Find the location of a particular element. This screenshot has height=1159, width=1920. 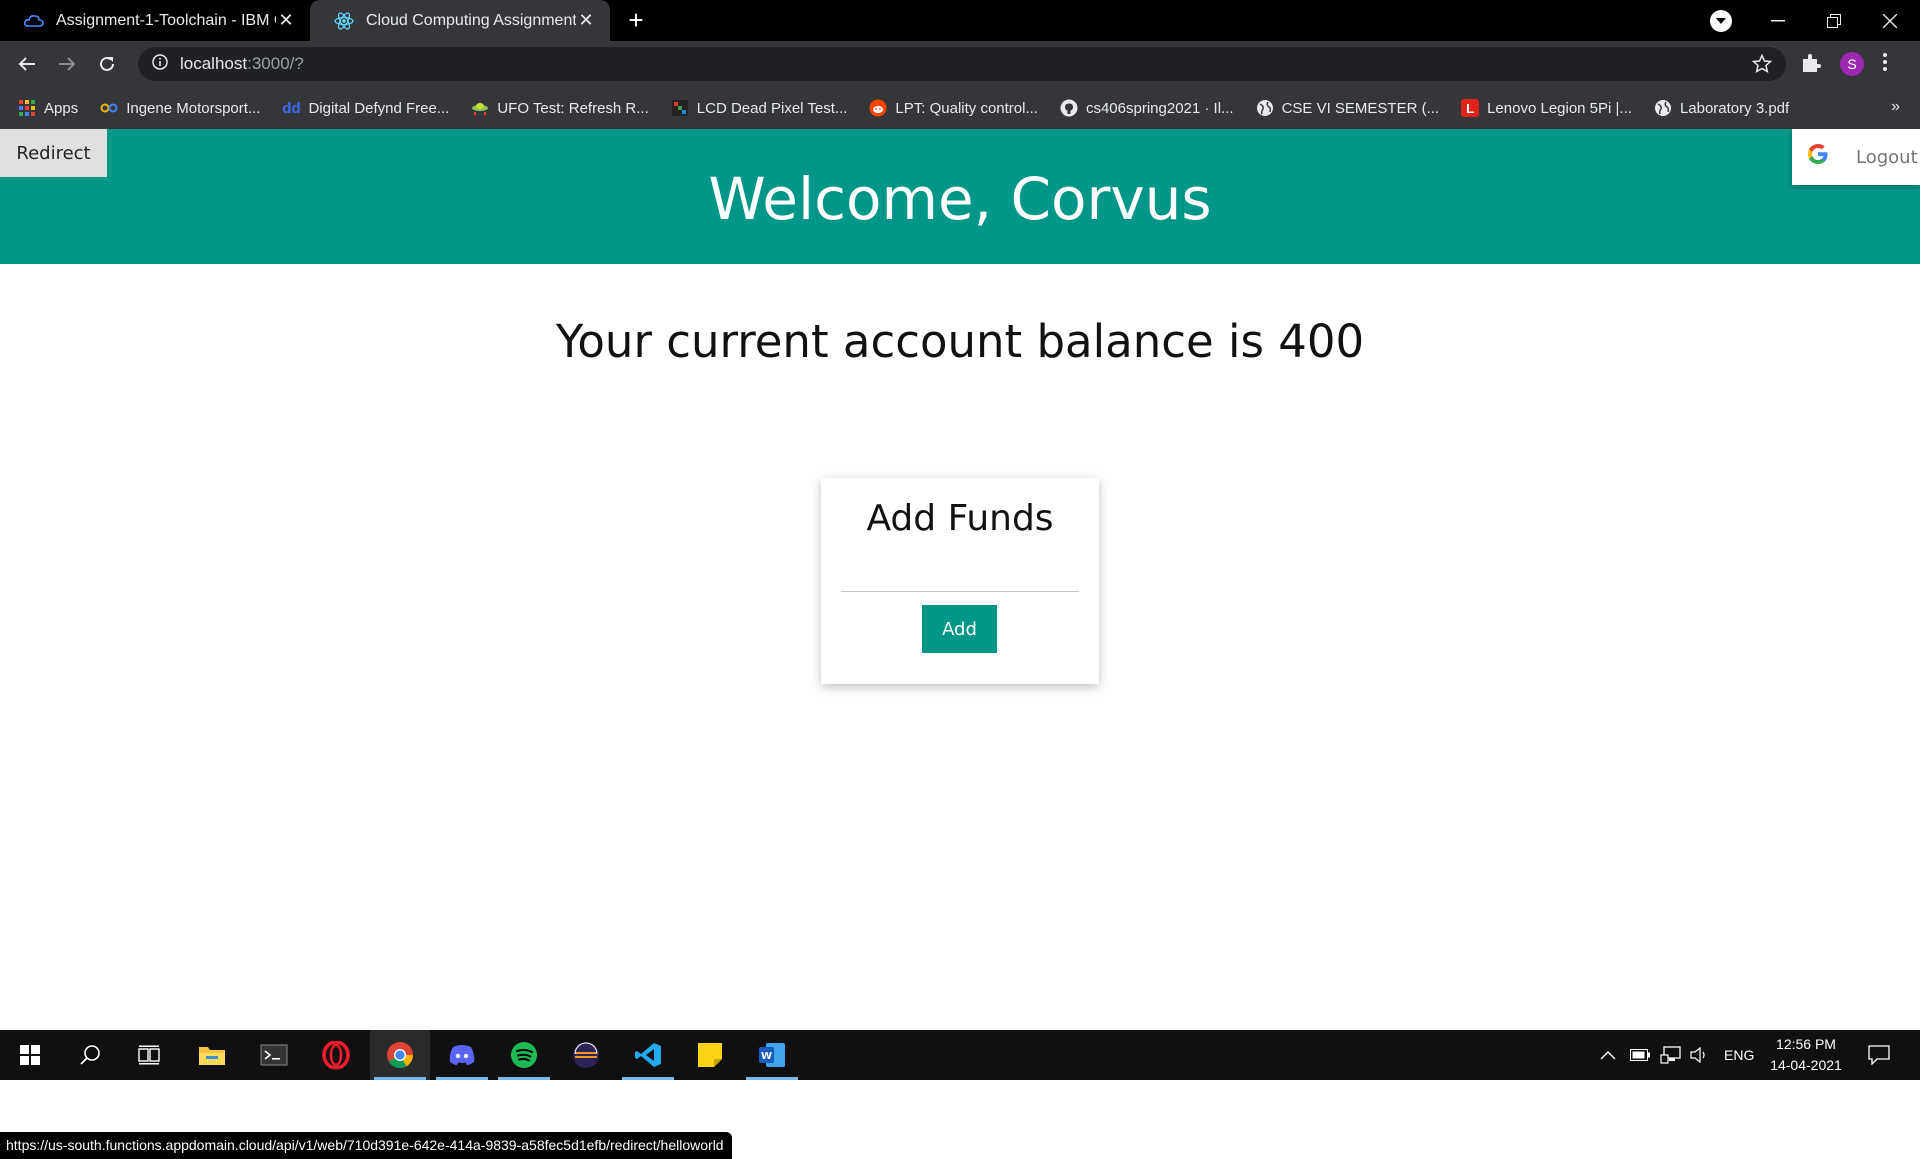

notifications-icon is located at coordinates (1879, 1055).